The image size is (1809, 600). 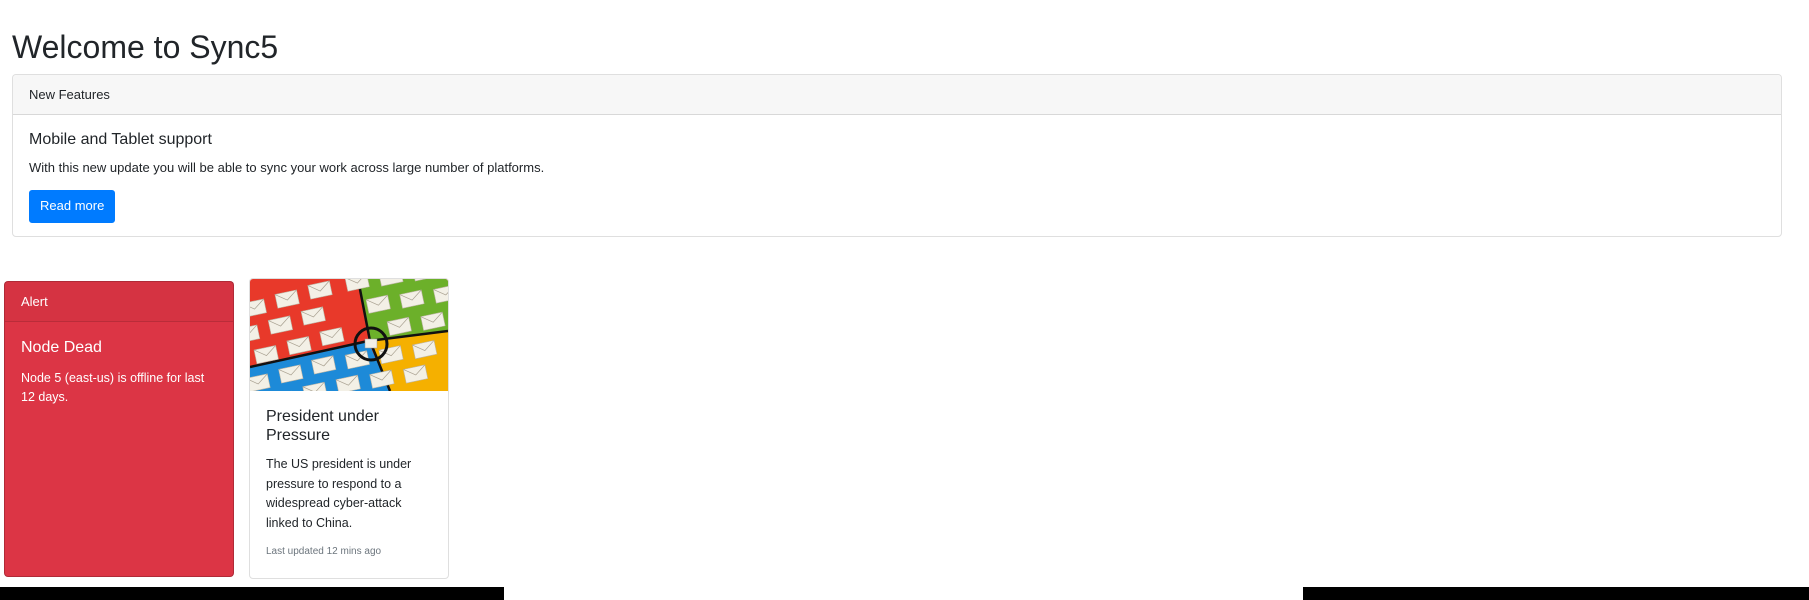 What do you see at coordinates (1556, 593) in the screenshot?
I see `black-bar-right` at bounding box center [1556, 593].